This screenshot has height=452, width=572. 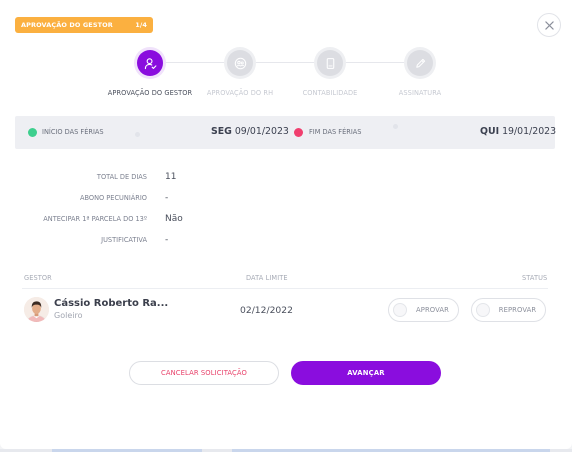 I want to click on end-weekday: QUI, so click(x=490, y=131).